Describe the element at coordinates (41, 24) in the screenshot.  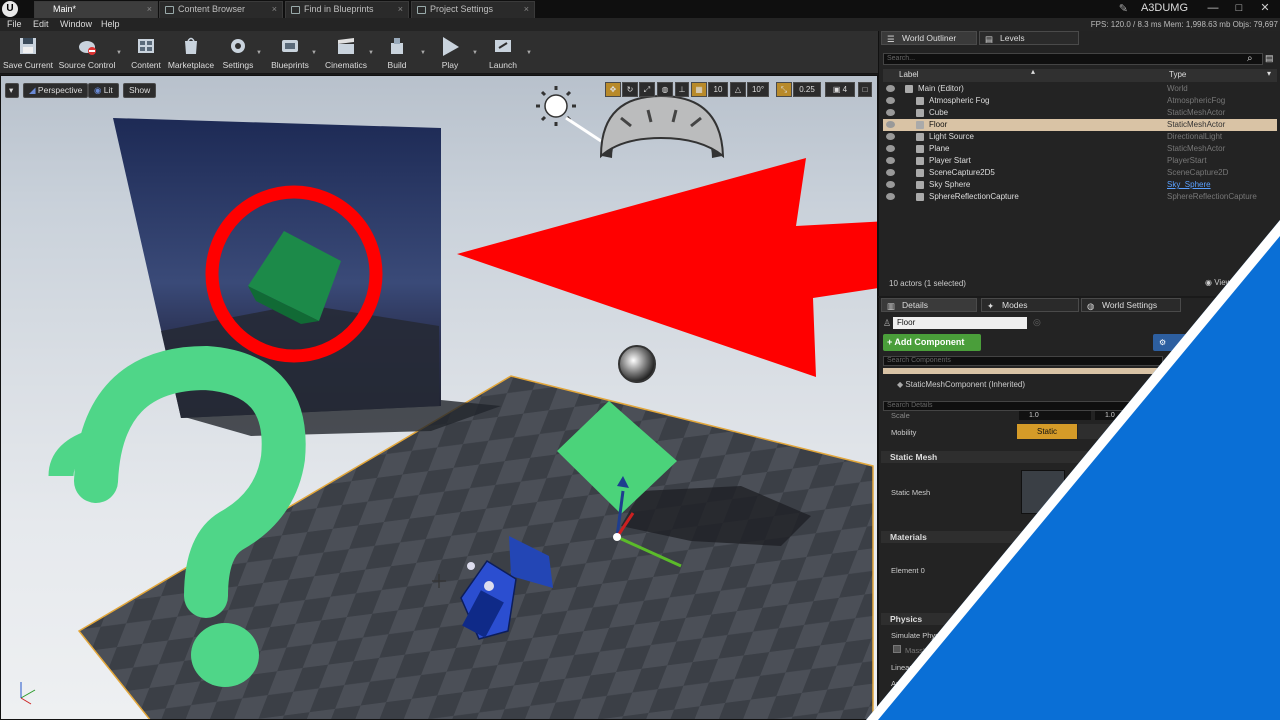
I see `menu-edit: Edit` at that location.